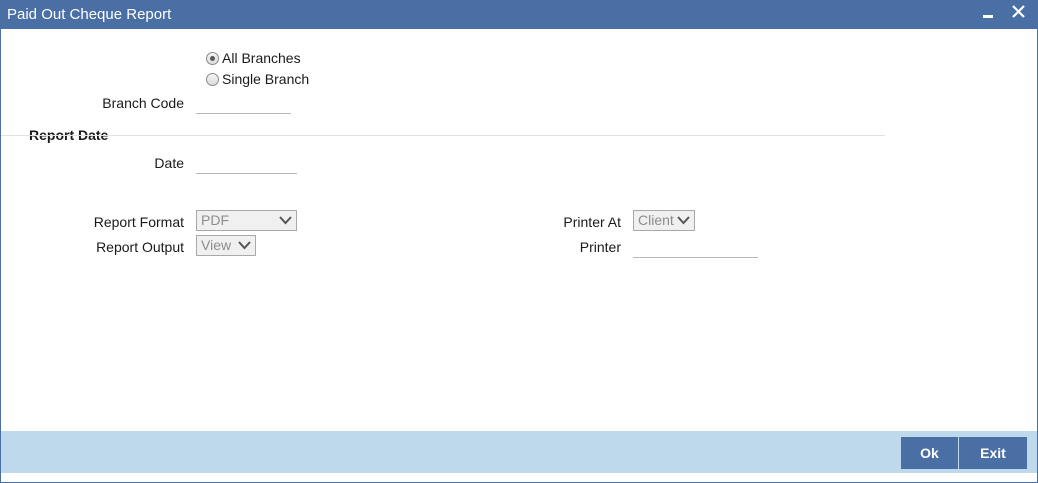 The width and height of the screenshot is (1038, 483). I want to click on printer-at-select: Client, so click(664, 220).